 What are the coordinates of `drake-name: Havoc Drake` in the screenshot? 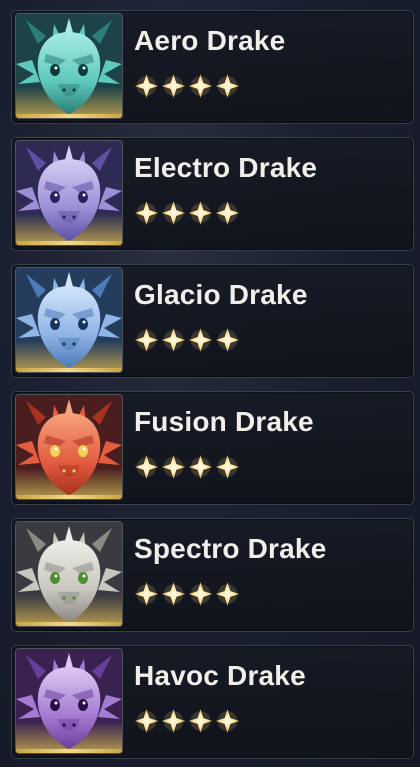 It's located at (220, 675).